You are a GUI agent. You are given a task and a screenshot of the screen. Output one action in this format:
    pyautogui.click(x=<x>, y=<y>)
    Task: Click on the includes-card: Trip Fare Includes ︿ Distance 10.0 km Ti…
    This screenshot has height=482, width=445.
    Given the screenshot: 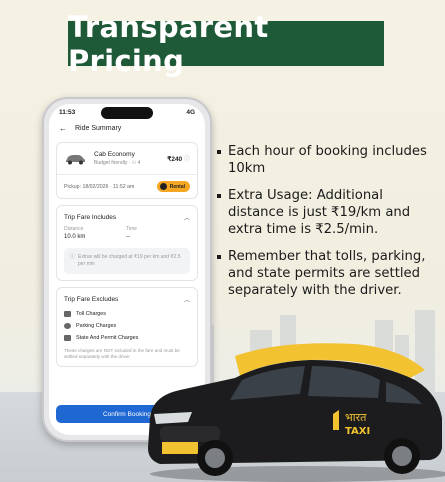 What is the action you would take?
    pyautogui.click(x=127, y=243)
    